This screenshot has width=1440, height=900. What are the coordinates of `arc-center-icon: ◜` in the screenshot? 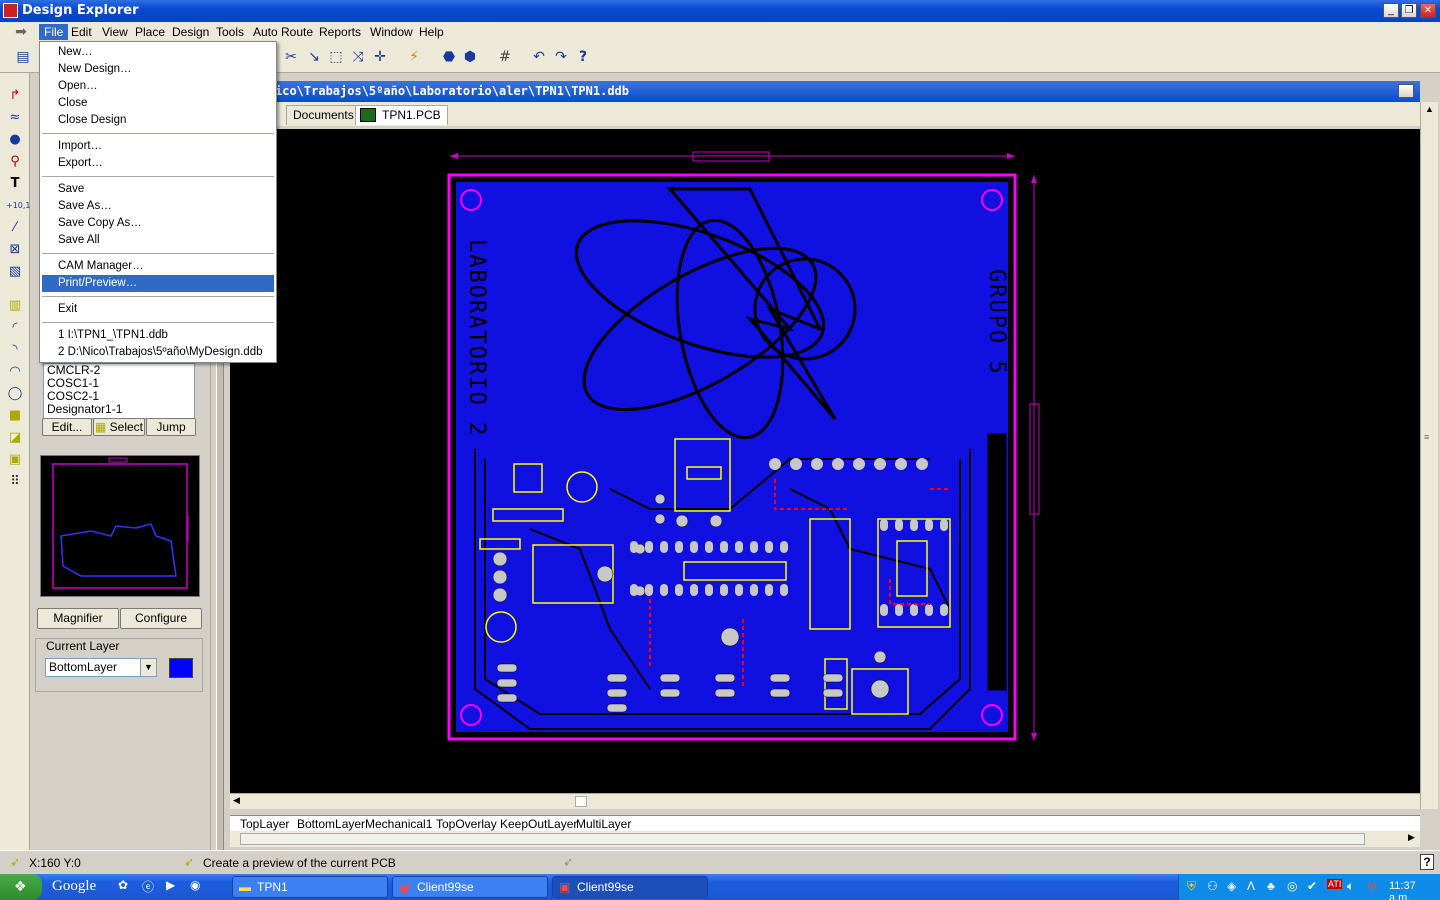 It's located at (15, 328).